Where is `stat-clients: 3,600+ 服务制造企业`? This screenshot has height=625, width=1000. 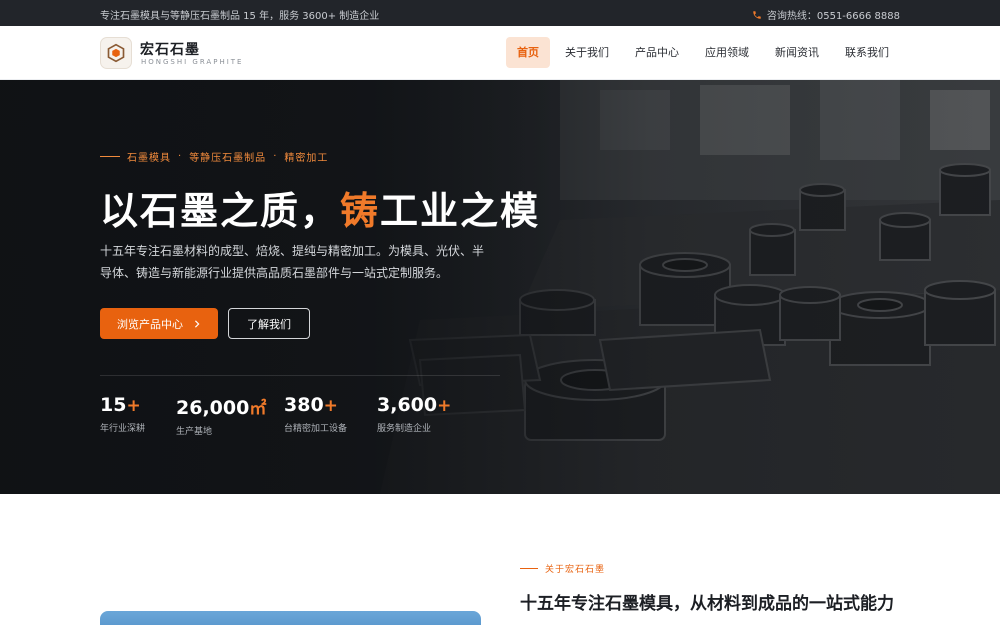
stat-clients: 3,600+ 服务制造企业 is located at coordinates (414, 414).